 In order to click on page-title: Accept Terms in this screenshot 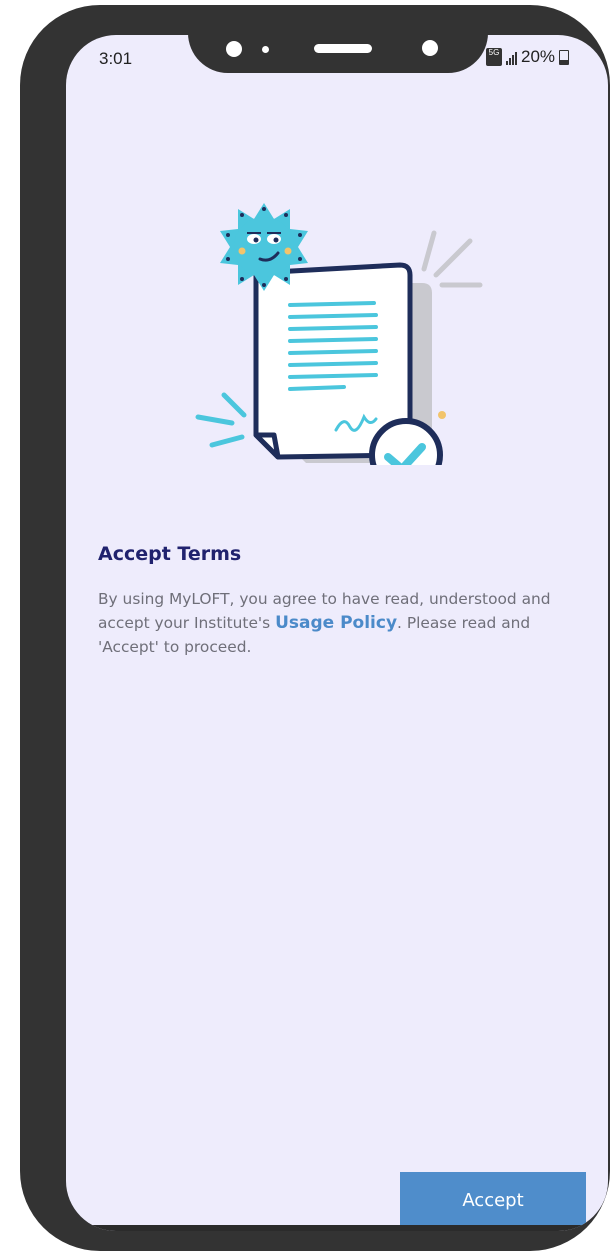, I will do `click(170, 554)`.